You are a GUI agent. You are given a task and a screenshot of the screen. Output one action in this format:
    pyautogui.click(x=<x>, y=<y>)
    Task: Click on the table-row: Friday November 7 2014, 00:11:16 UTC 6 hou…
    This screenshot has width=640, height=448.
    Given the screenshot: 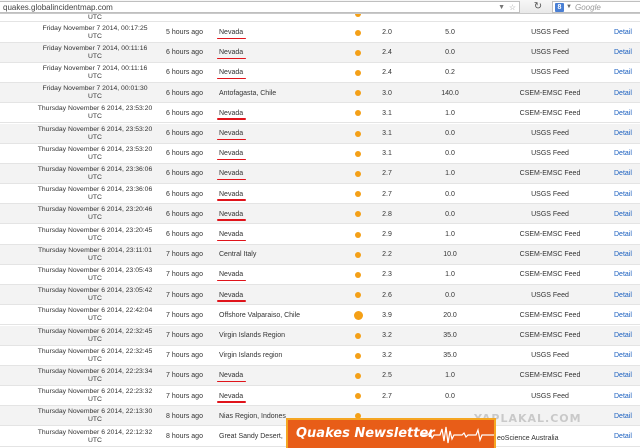 What is the action you would take?
    pyautogui.click(x=320, y=52)
    